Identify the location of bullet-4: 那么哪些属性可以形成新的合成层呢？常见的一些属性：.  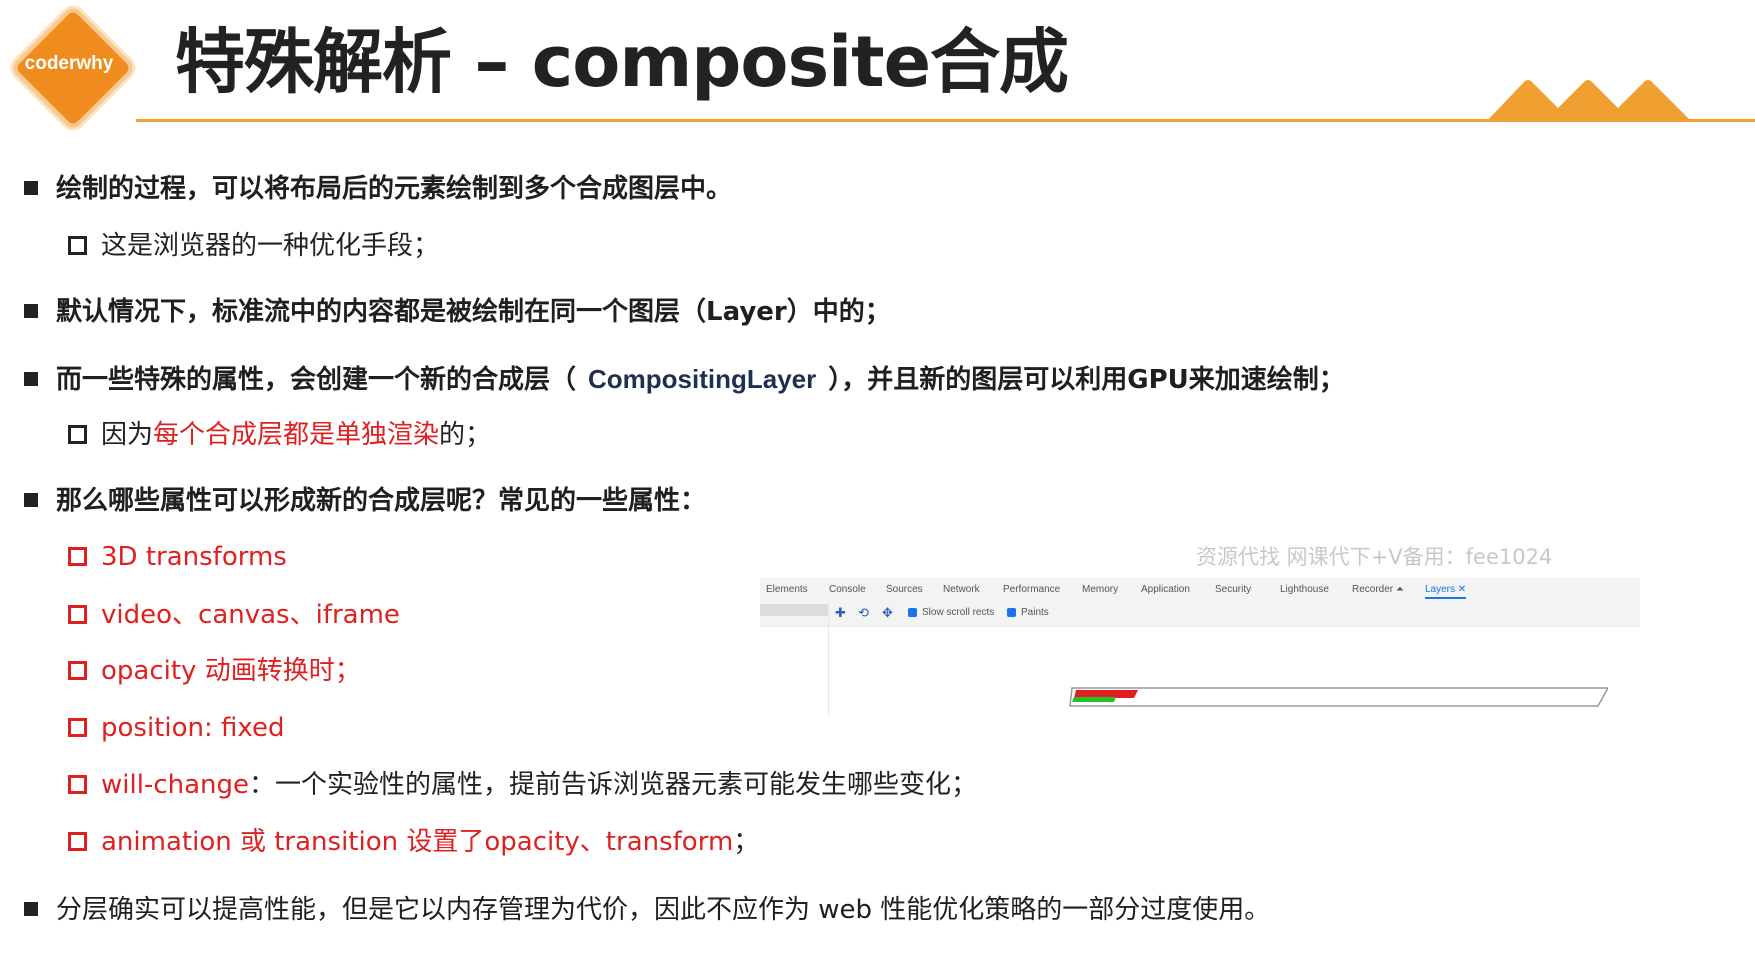
(365, 501).